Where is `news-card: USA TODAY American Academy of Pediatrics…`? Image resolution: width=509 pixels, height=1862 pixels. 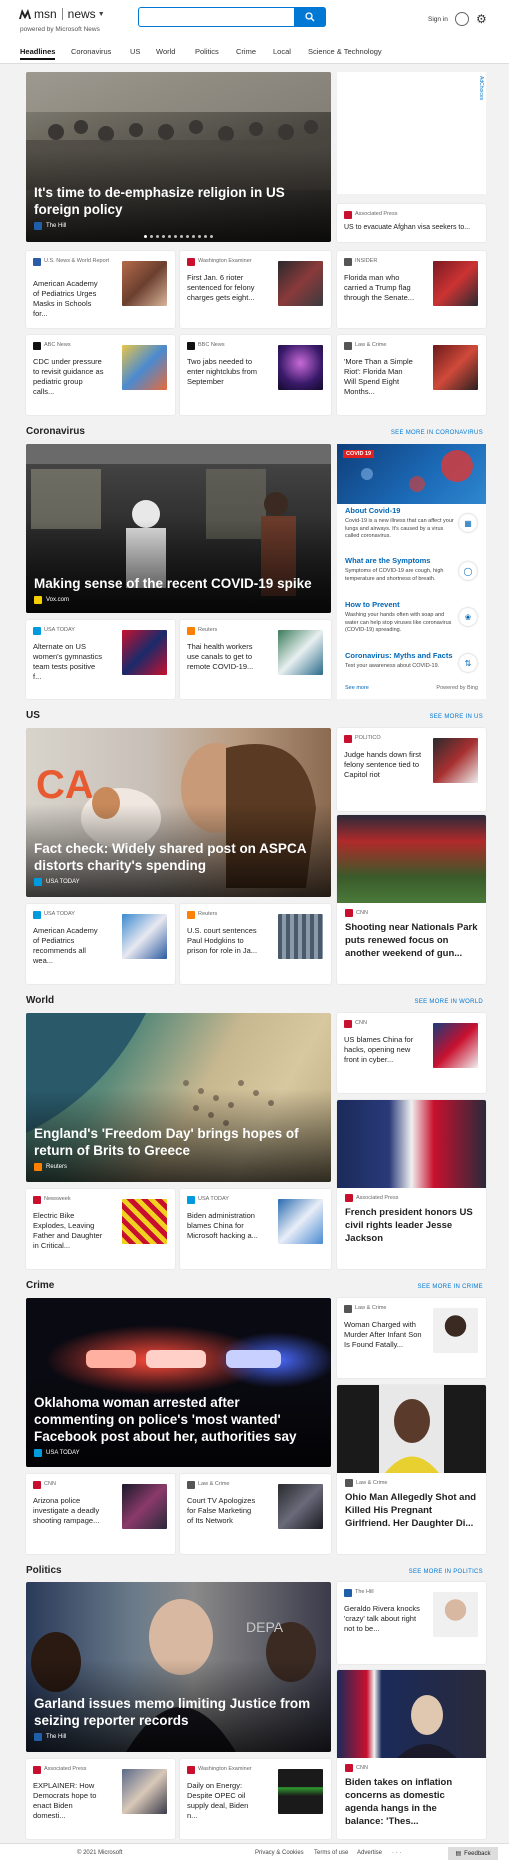
news-card: USA TODAY American Academy of Pediatrics… is located at coordinates (100, 944).